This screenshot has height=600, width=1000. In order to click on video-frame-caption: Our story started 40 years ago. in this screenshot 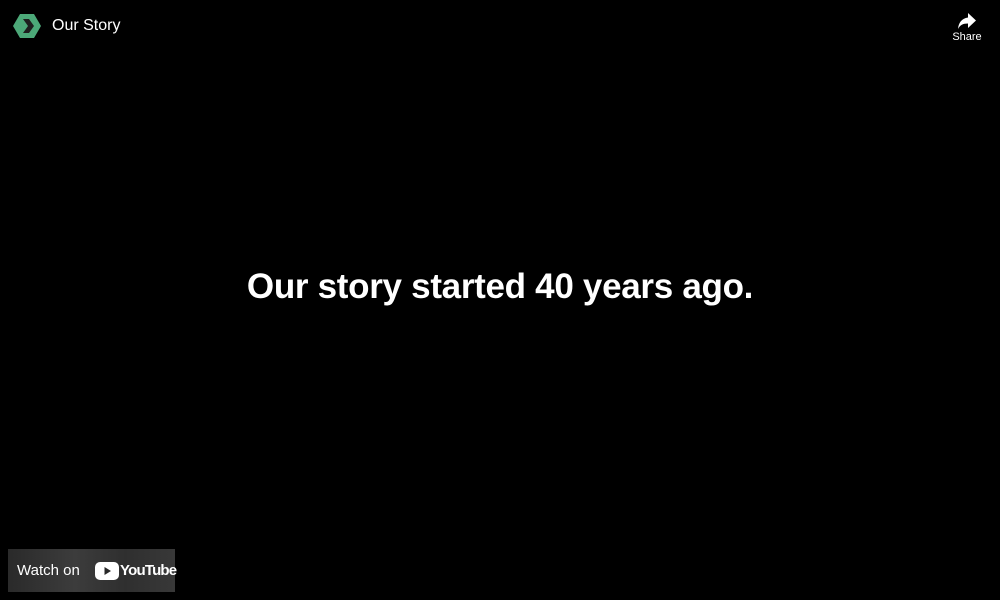, I will do `click(500, 286)`.